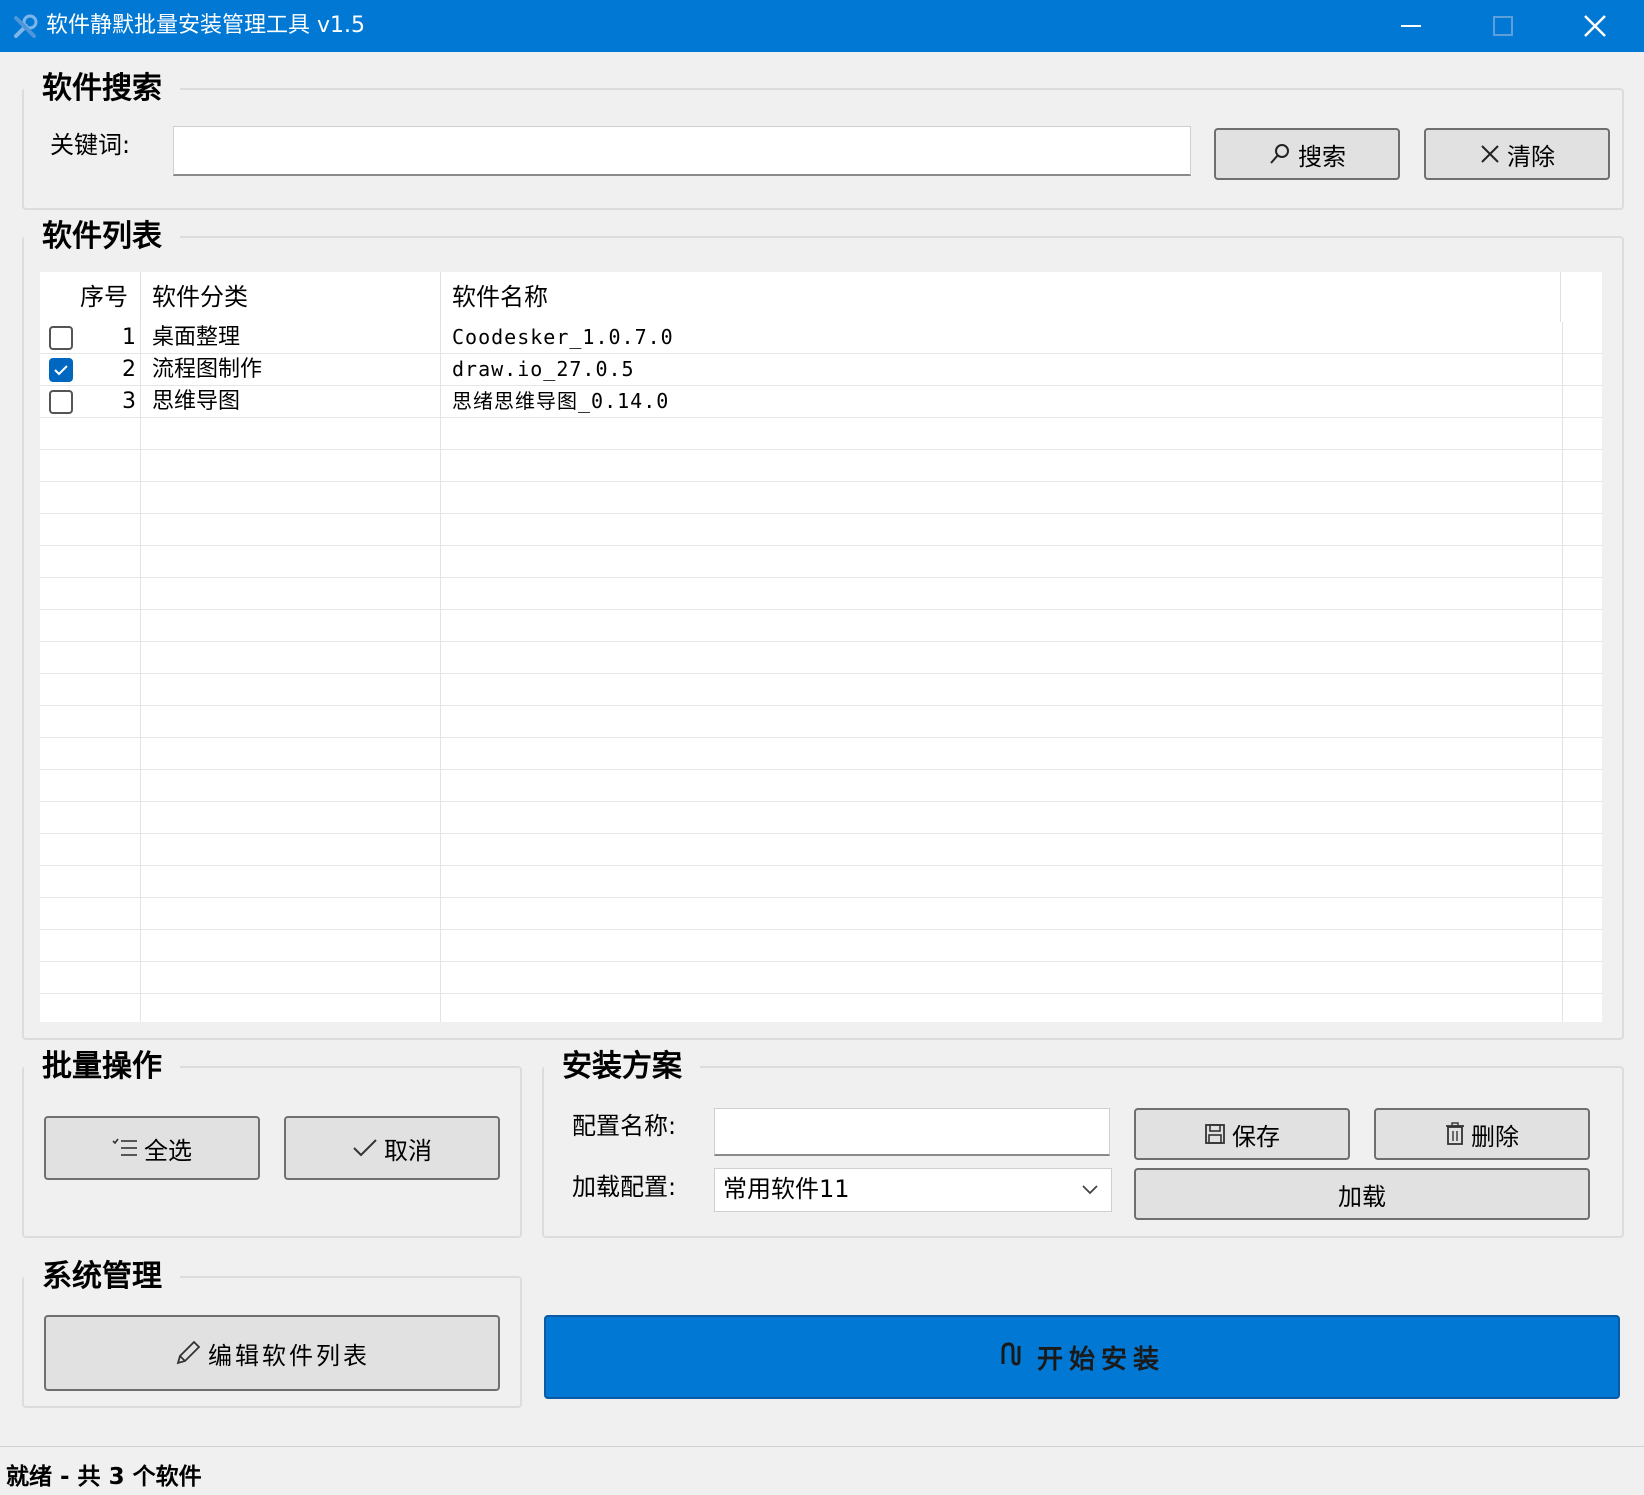 The height and width of the screenshot is (1495, 1644). What do you see at coordinates (786, 1189) in the screenshot?
I see `load-config-value: 常用软件11` at bounding box center [786, 1189].